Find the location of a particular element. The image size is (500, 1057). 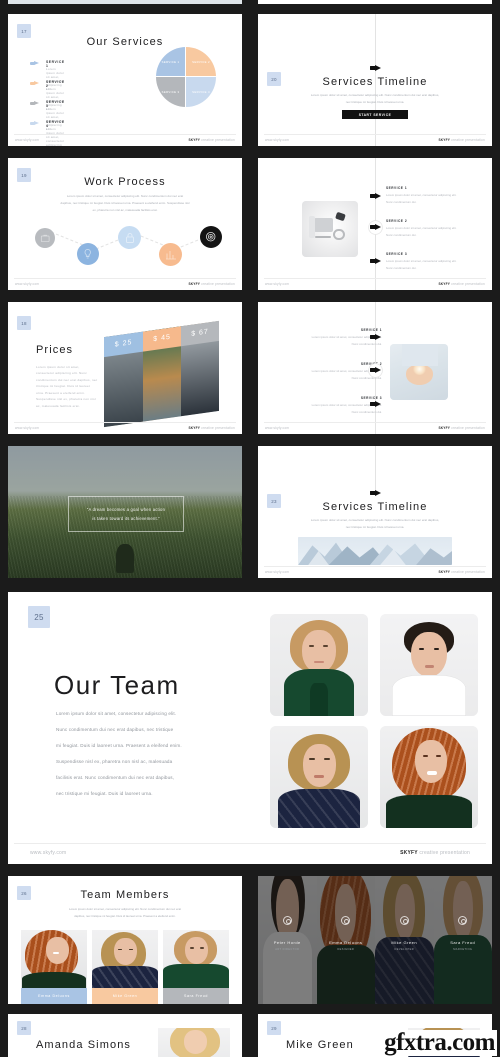

page-title: Services Timeline is located at coordinates (375, 82).